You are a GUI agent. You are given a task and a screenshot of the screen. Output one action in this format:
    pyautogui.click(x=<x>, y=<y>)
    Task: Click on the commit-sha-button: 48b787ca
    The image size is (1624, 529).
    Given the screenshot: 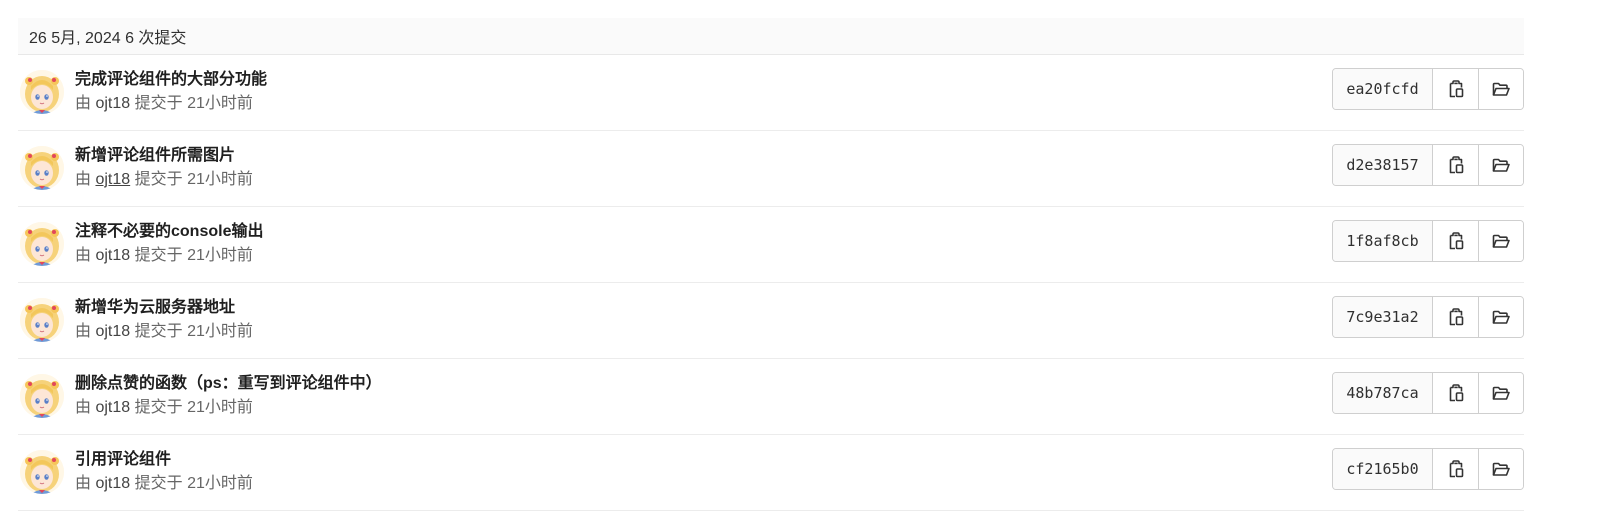 What is the action you would take?
    pyautogui.click(x=1383, y=393)
    